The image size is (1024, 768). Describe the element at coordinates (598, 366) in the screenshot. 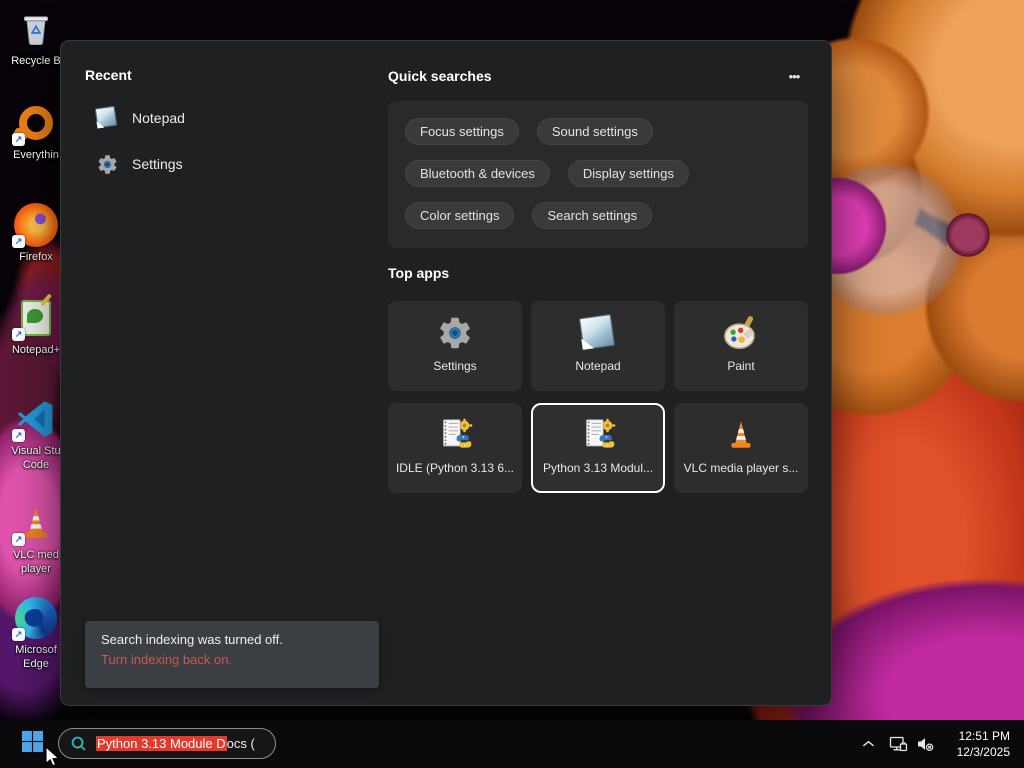

I see `tile-label: Notepad` at that location.